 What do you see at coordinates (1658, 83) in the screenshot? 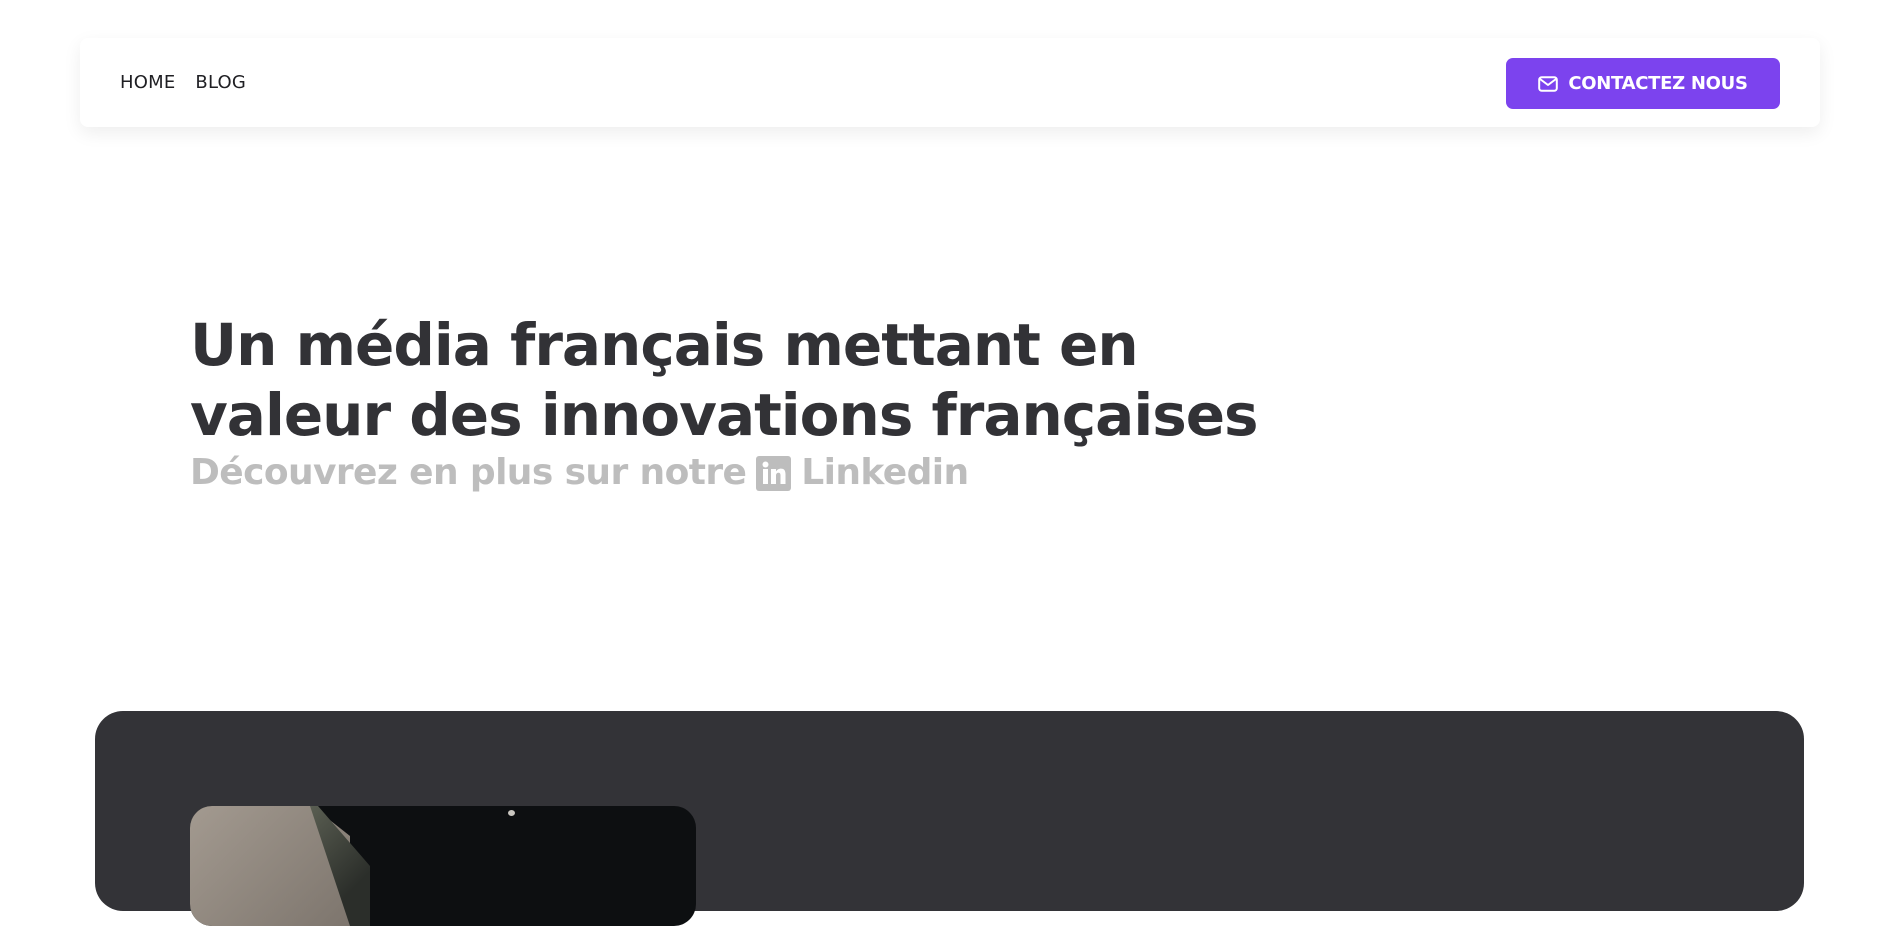
I see `contact-button-label: CONTACTEZ NOUS` at bounding box center [1658, 83].